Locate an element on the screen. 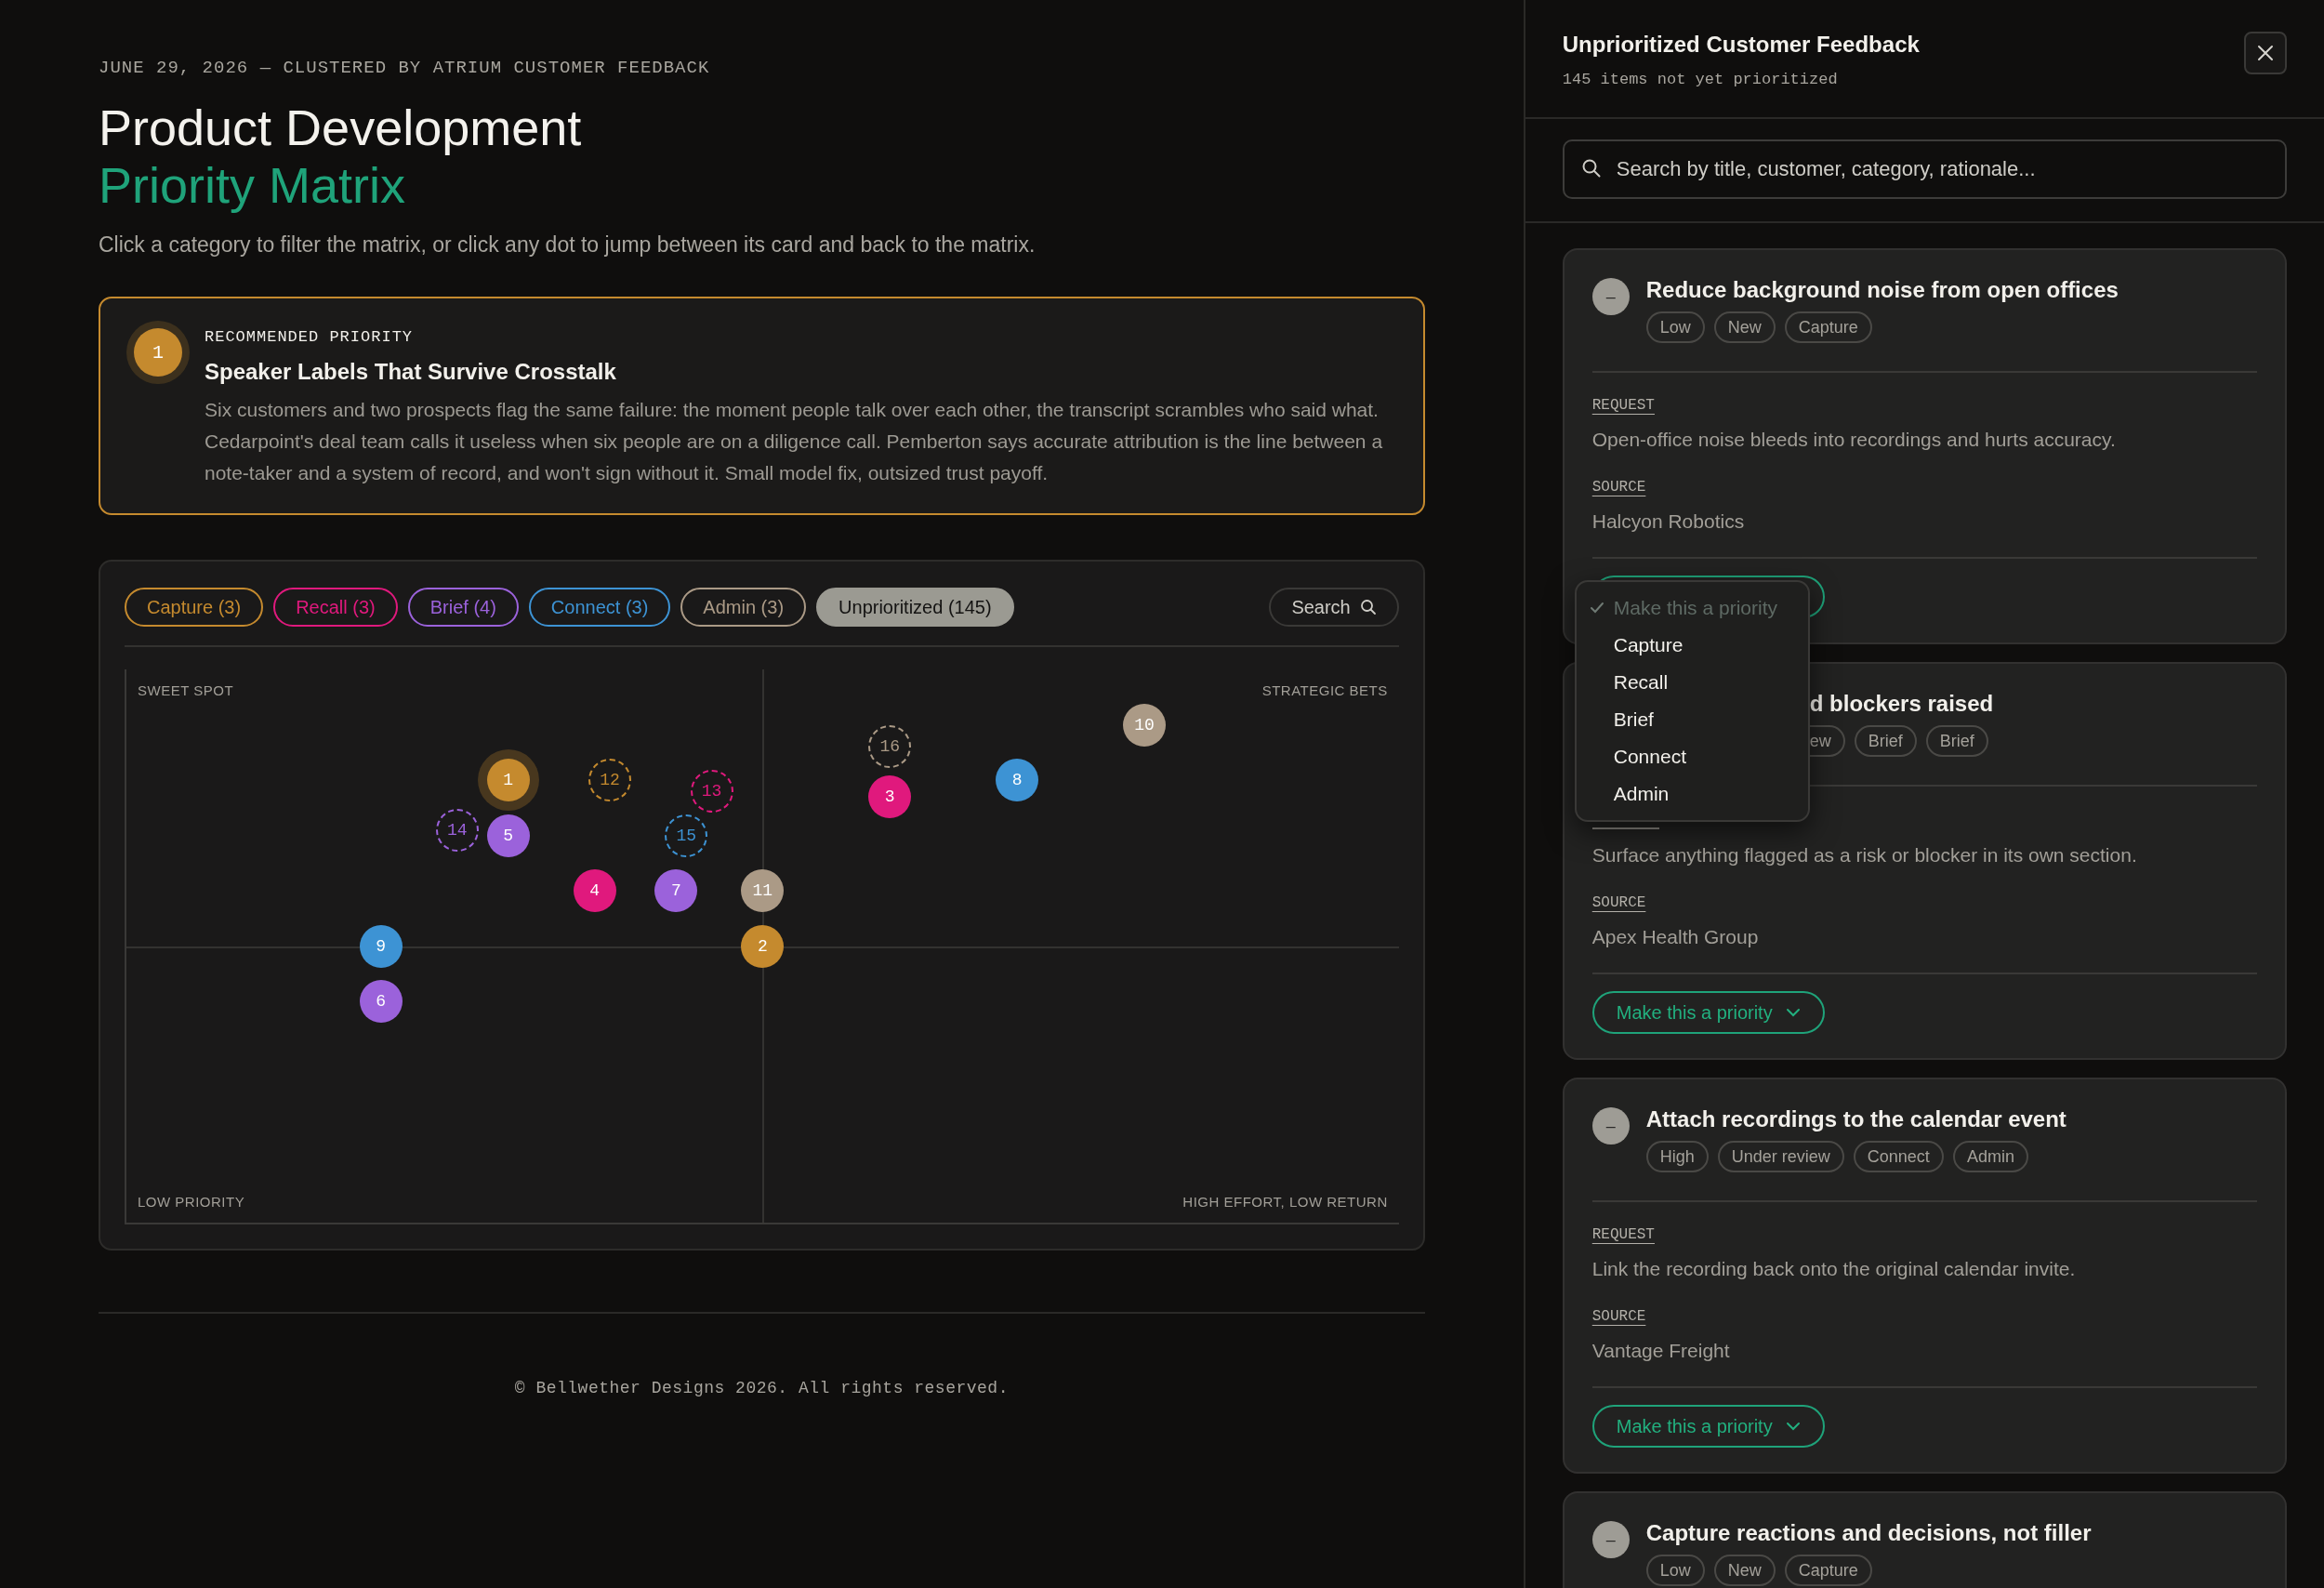  request-text: Open-office noise bleeds into recordings and hurts accuracy. is located at coordinates (1854, 440).